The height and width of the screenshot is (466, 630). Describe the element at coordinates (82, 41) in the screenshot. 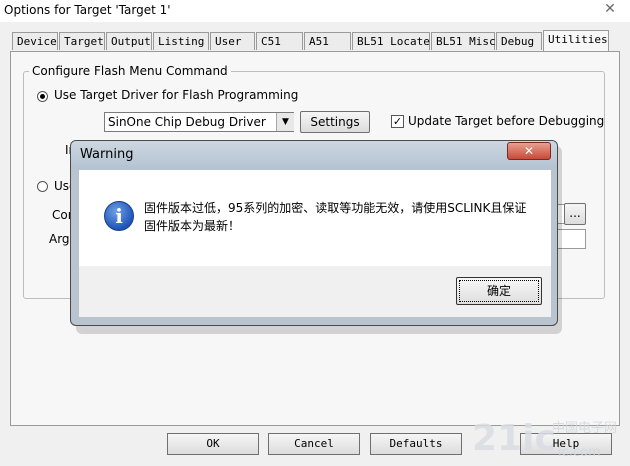

I see `tab-target: Target` at that location.